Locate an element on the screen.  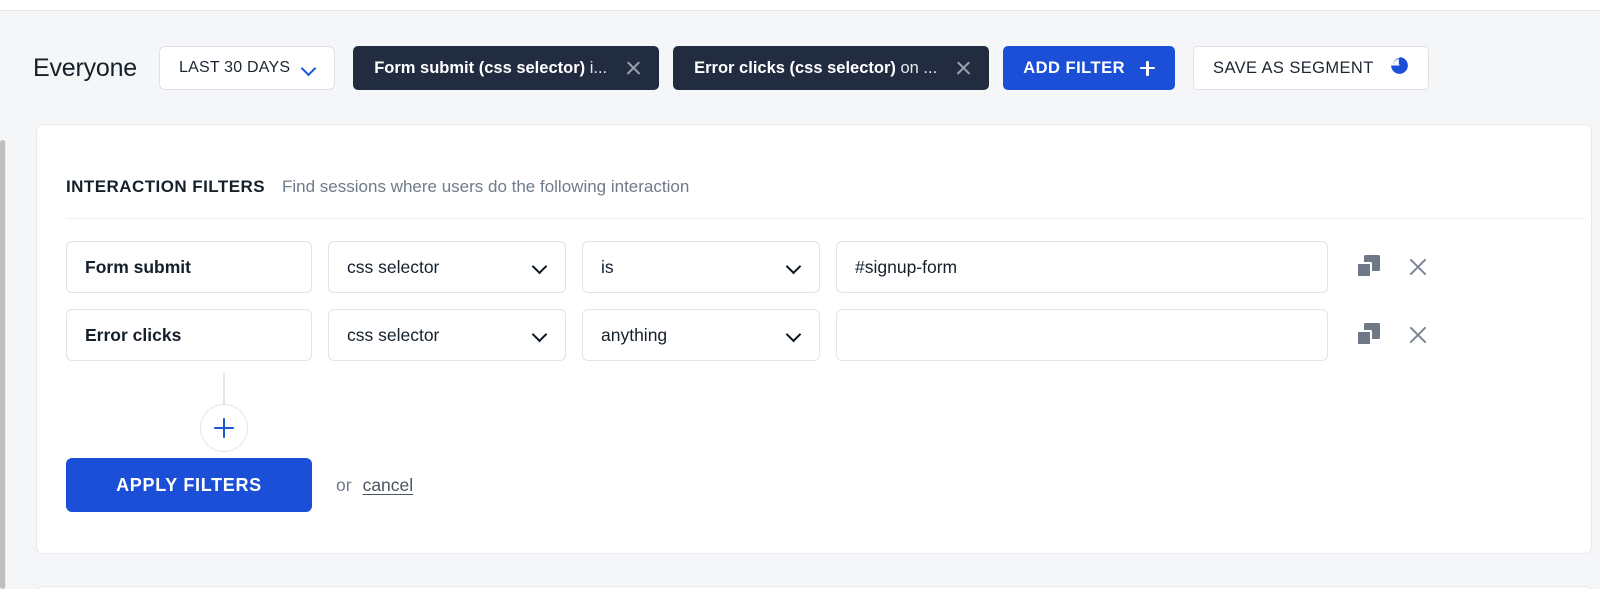
save-as-segment-button: SAVE AS SEGMENT is located at coordinates (1311, 68).